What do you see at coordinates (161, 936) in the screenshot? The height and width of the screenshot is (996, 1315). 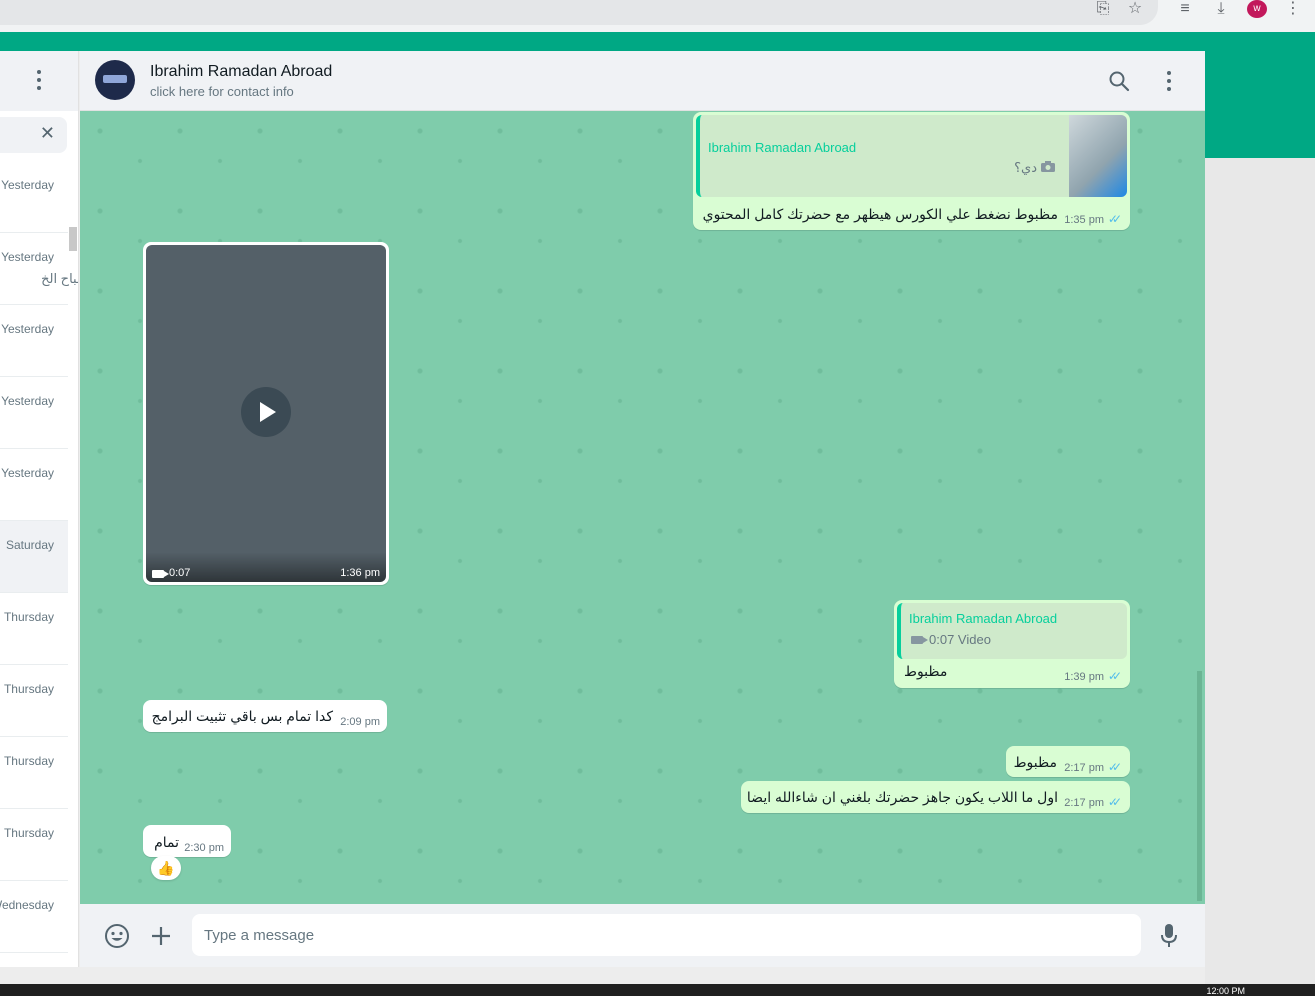 I see `attach-plus-icon` at bounding box center [161, 936].